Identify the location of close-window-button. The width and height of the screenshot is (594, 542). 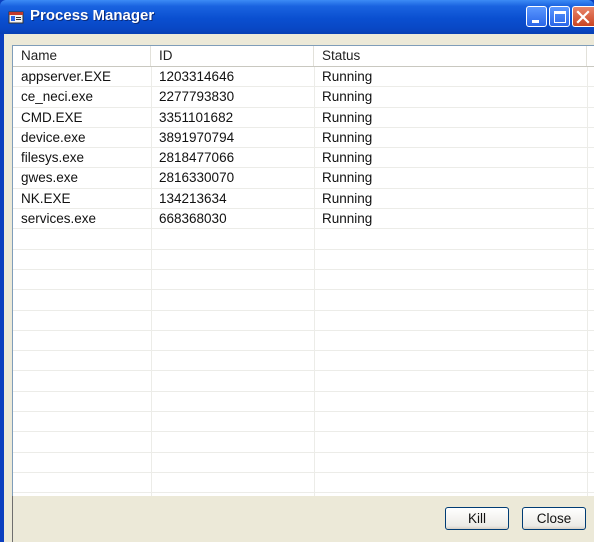
(583, 16).